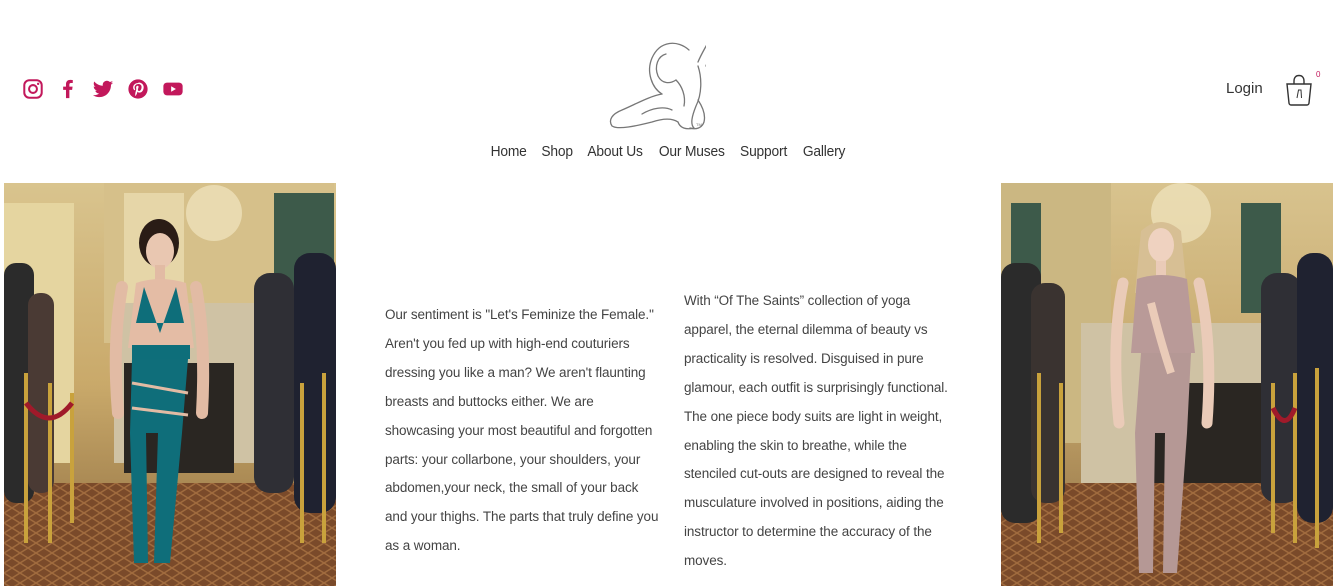 The image size is (1336, 586). I want to click on social-links, so click(103, 89).